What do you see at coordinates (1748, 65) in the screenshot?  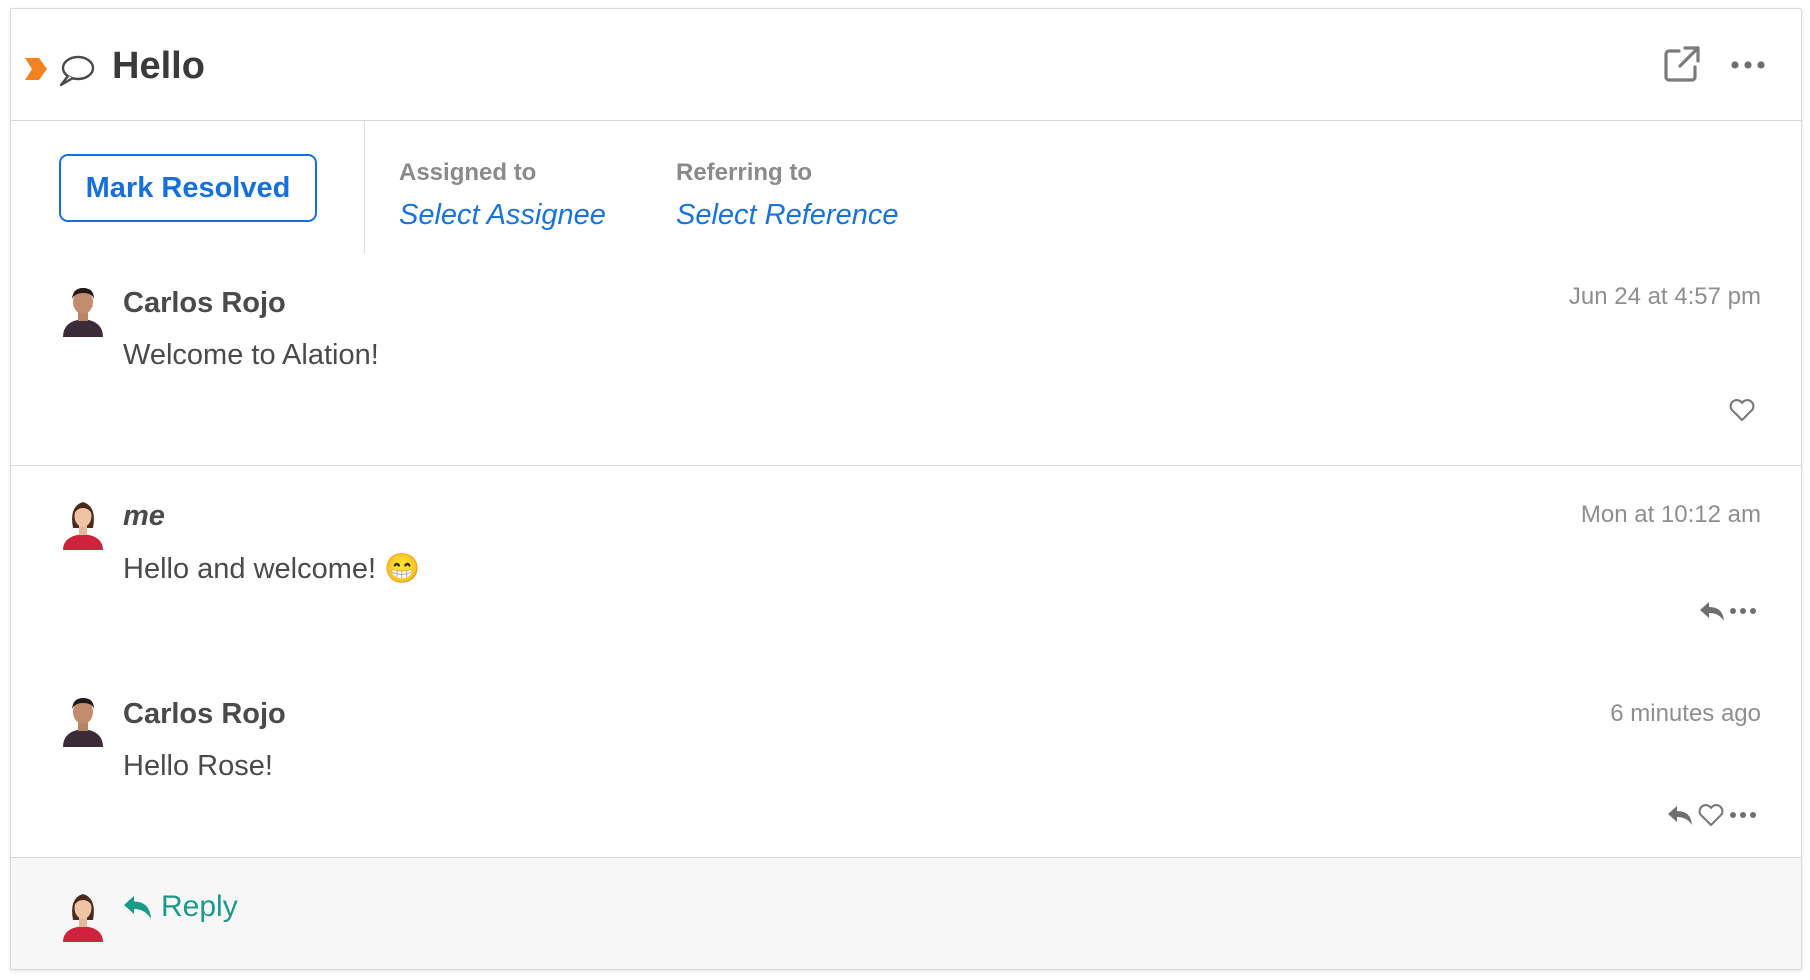 I see `ellipsis-icon` at bounding box center [1748, 65].